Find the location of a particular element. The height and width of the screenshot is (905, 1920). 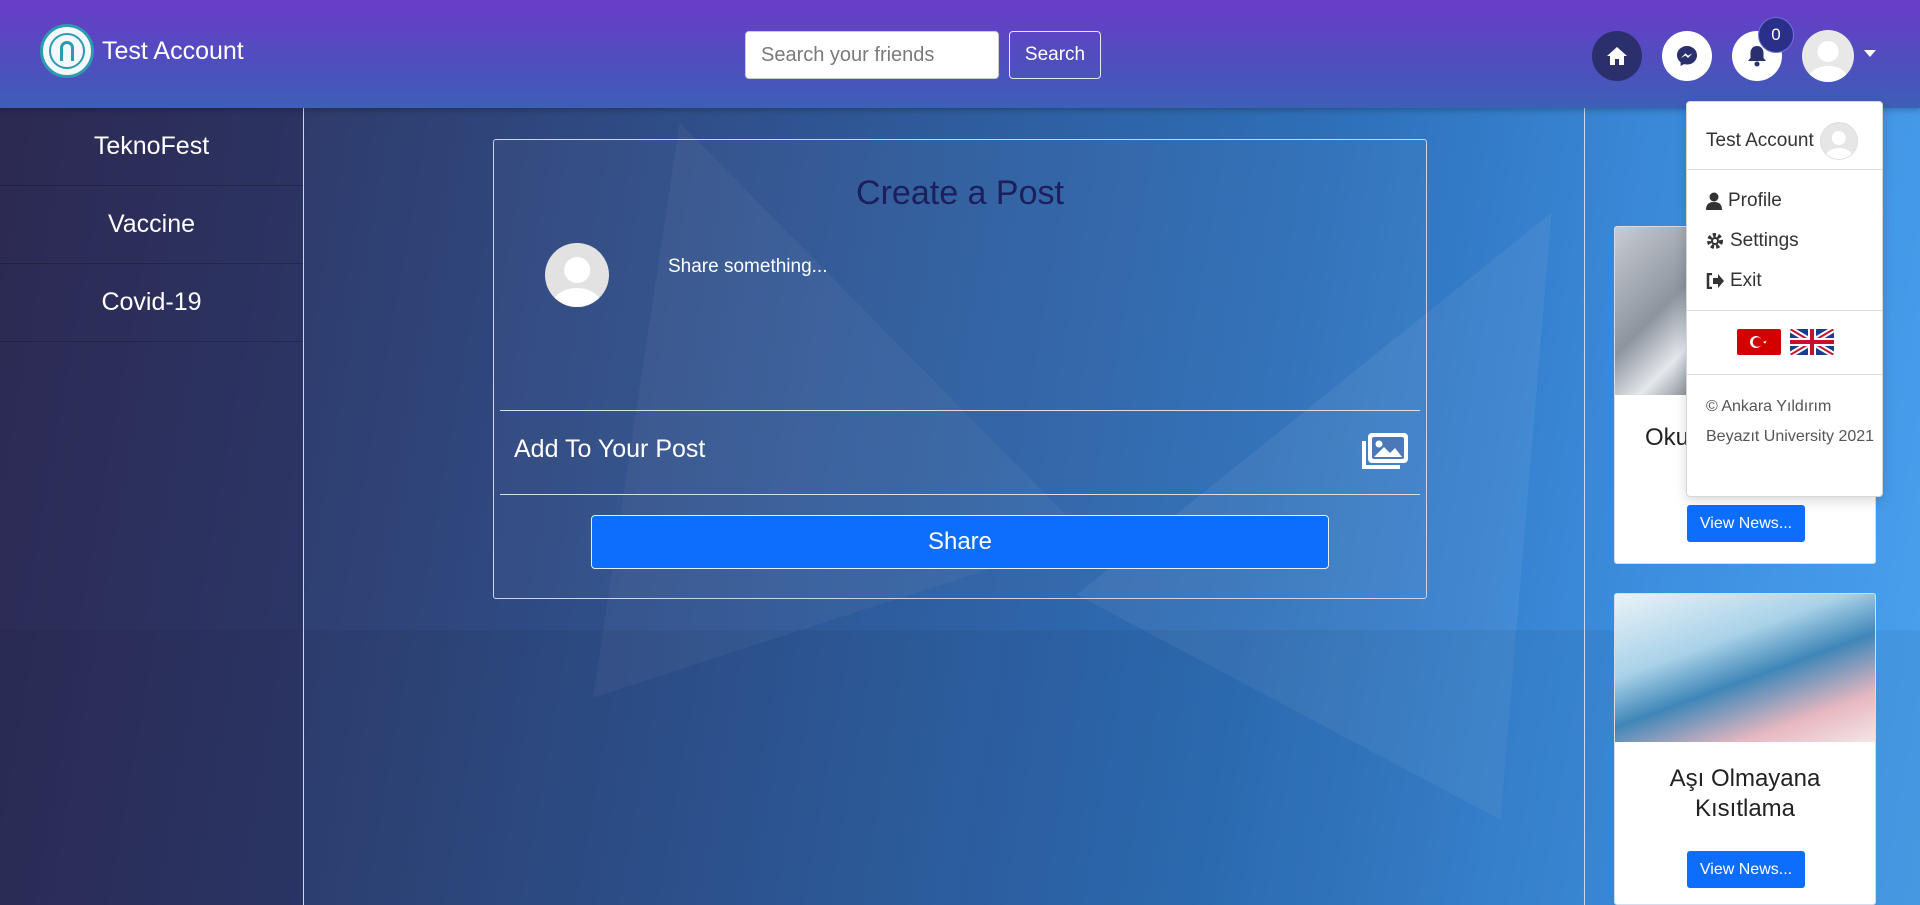

left-sidebar: TeknoFest Vaccine Covid-19 is located at coordinates (152, 506).